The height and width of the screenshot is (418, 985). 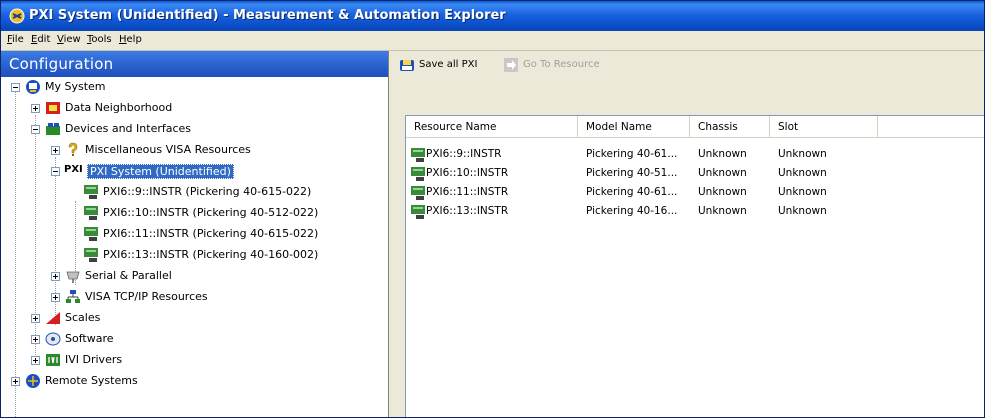 I want to click on cell-resource-name: PXI6::10::INSTR, so click(x=467, y=173).